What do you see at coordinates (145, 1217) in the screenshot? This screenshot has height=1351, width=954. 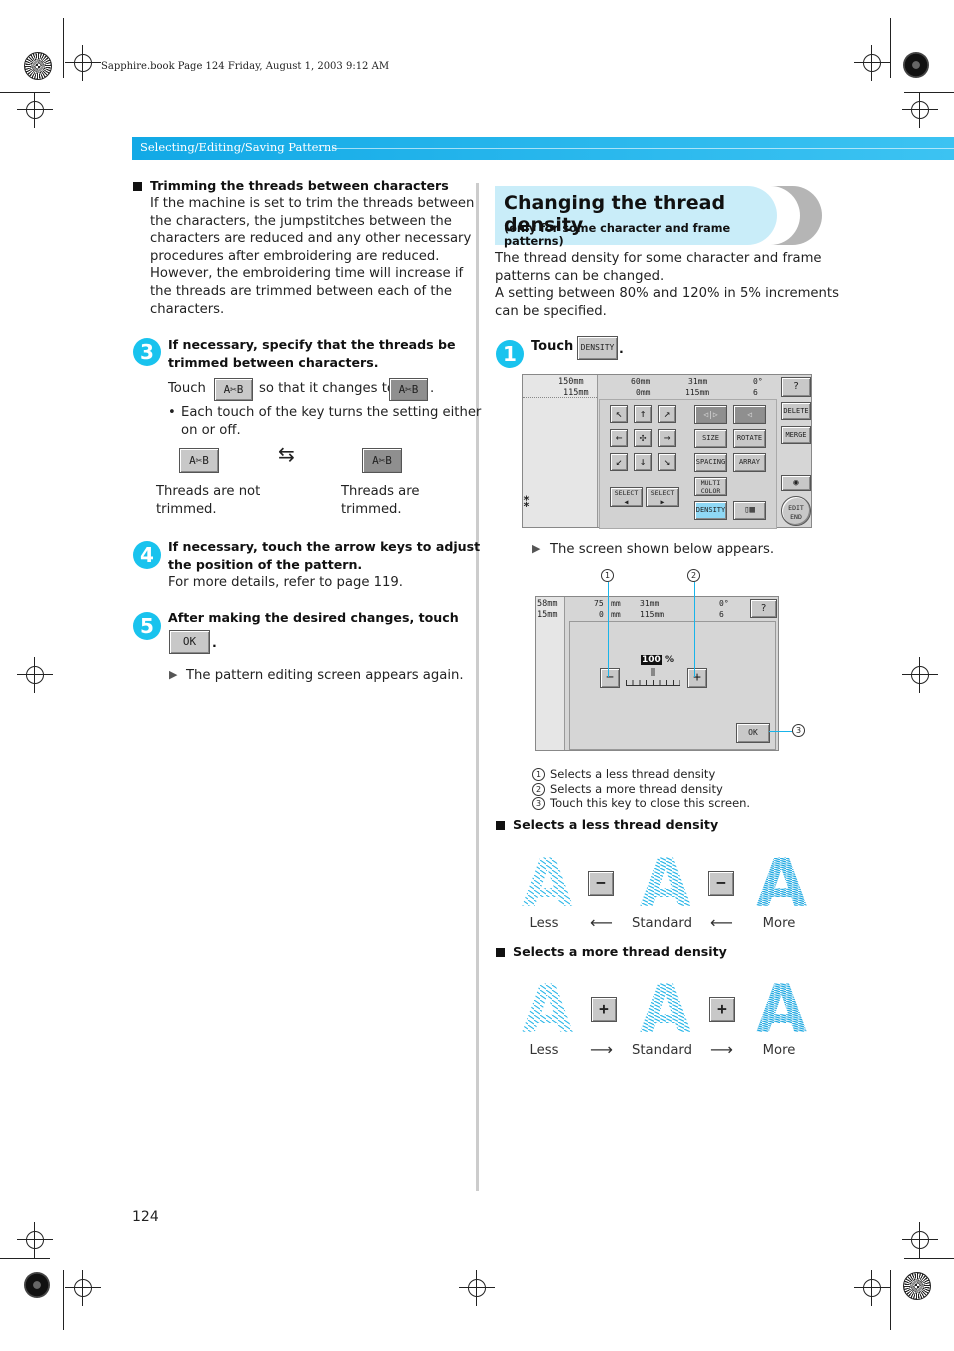 I see `page-number: 124` at bounding box center [145, 1217].